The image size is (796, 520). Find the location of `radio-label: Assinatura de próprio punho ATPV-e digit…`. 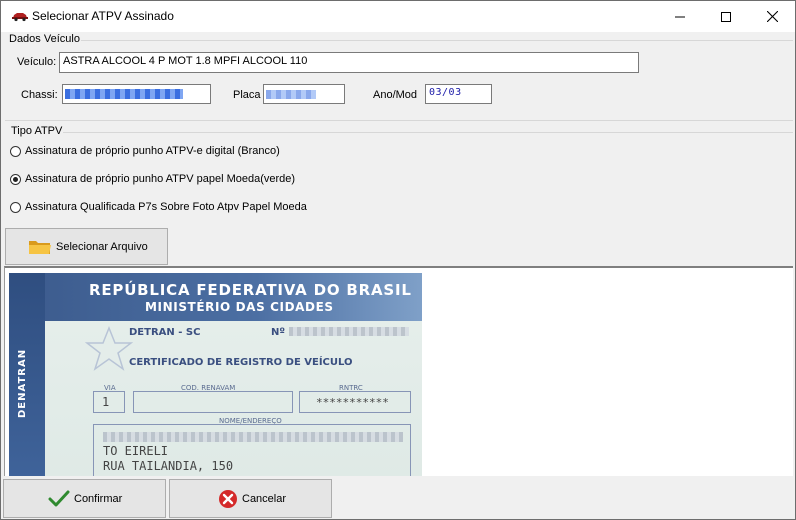

radio-label: Assinatura de próprio punho ATPV-e digit… is located at coordinates (152, 151).